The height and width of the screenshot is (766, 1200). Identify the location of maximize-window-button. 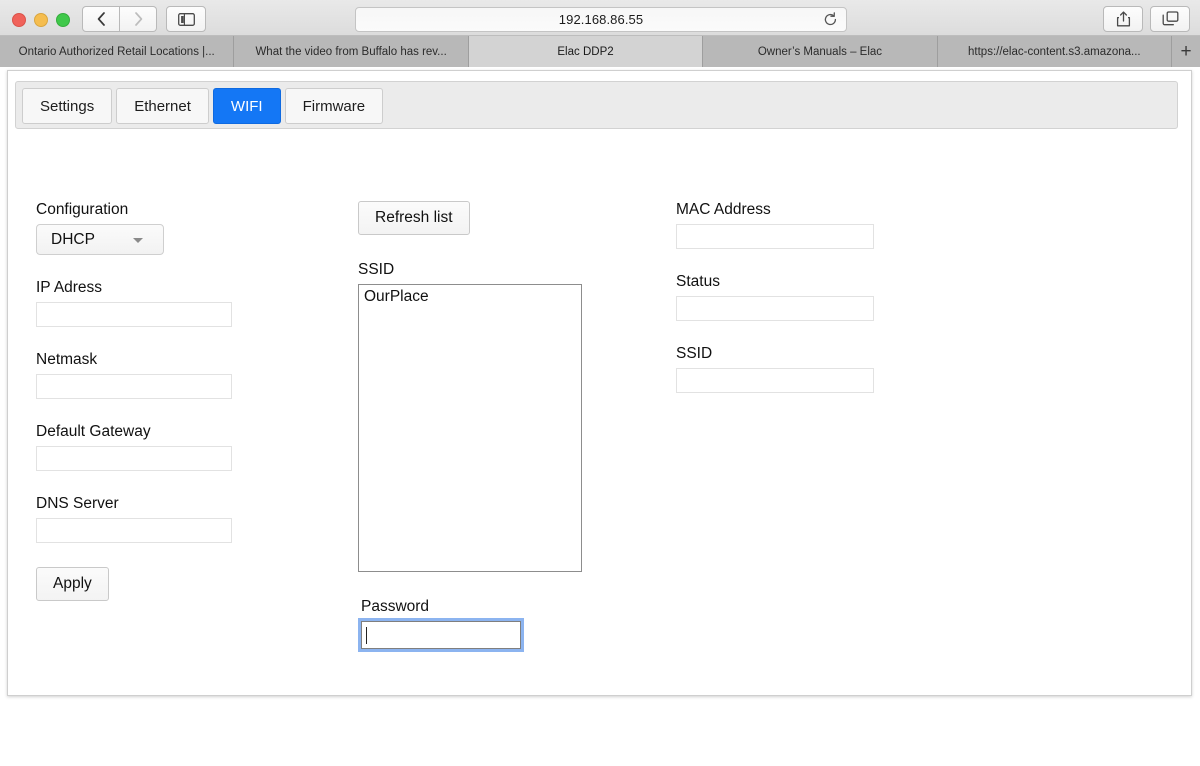
(63, 20).